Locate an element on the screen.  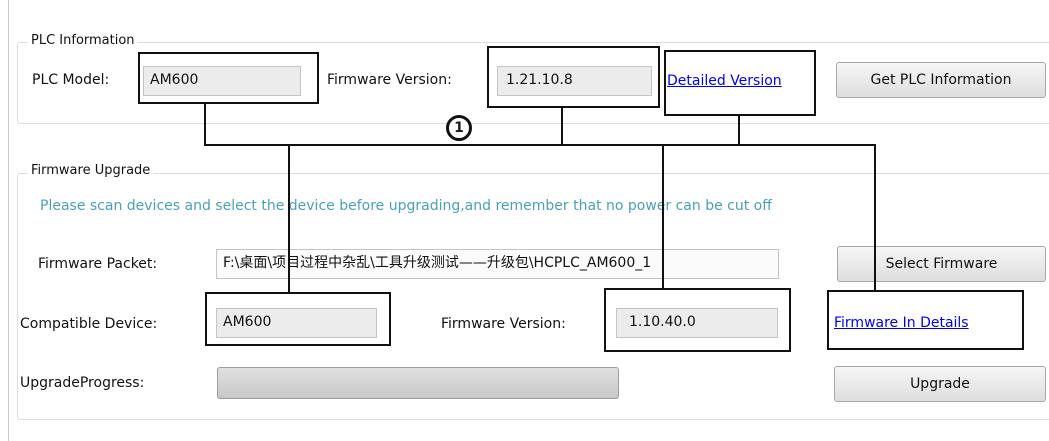
plc-information-title: PLC Information is located at coordinates (83, 41).